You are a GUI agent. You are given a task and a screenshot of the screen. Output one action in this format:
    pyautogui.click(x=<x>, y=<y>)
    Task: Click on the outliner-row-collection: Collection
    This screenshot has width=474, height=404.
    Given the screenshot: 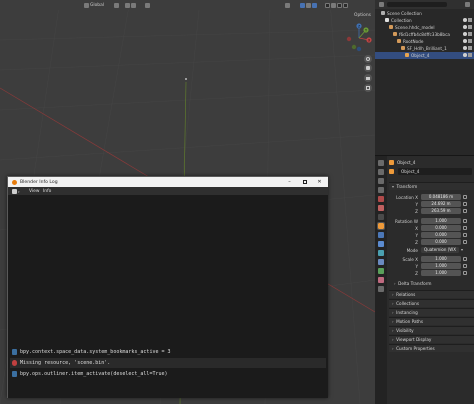 What is the action you would take?
    pyautogui.click(x=424, y=20)
    